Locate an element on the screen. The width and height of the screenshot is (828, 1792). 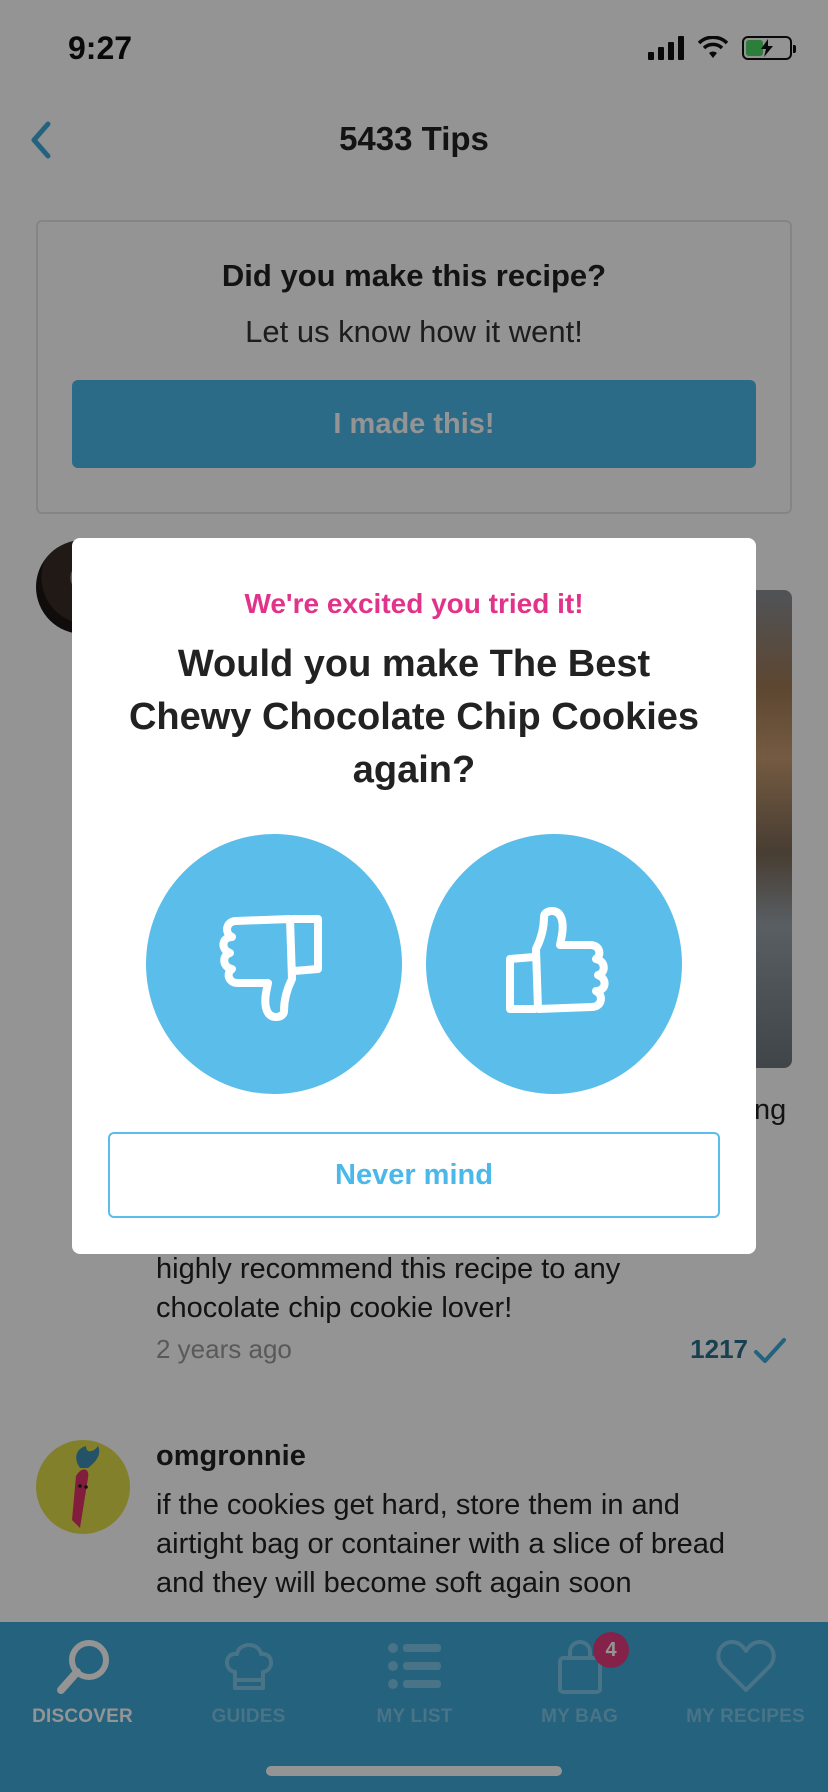
thumbs-down-button is located at coordinates (274, 964).